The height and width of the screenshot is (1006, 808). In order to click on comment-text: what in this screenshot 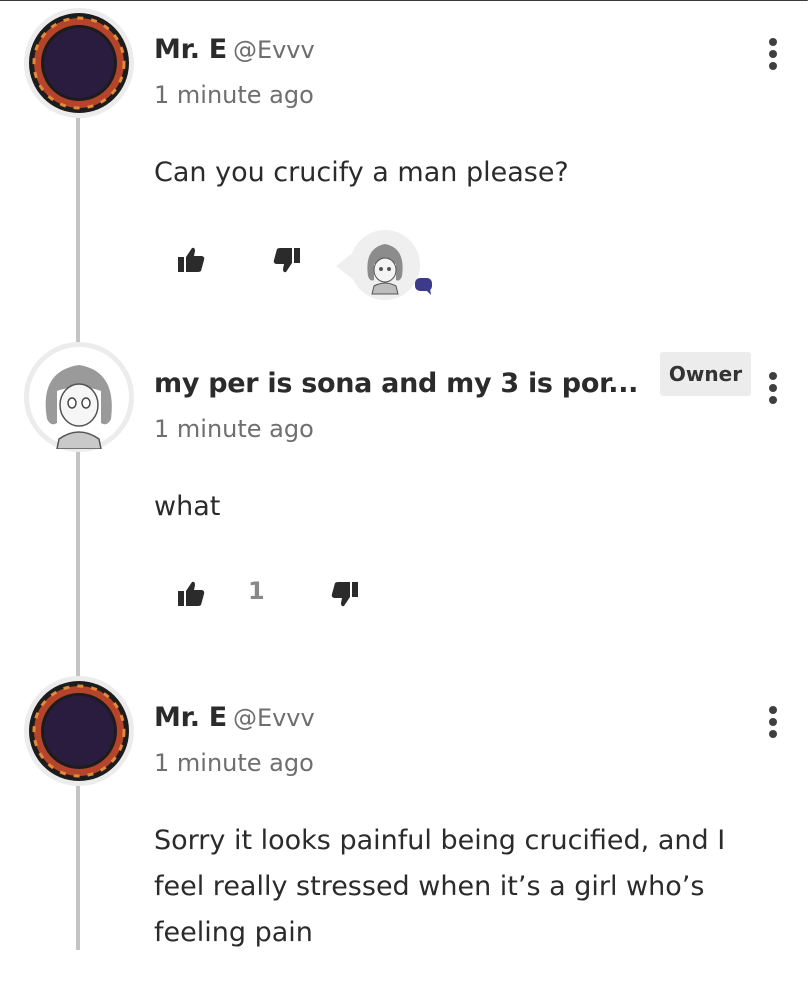, I will do `click(187, 506)`.